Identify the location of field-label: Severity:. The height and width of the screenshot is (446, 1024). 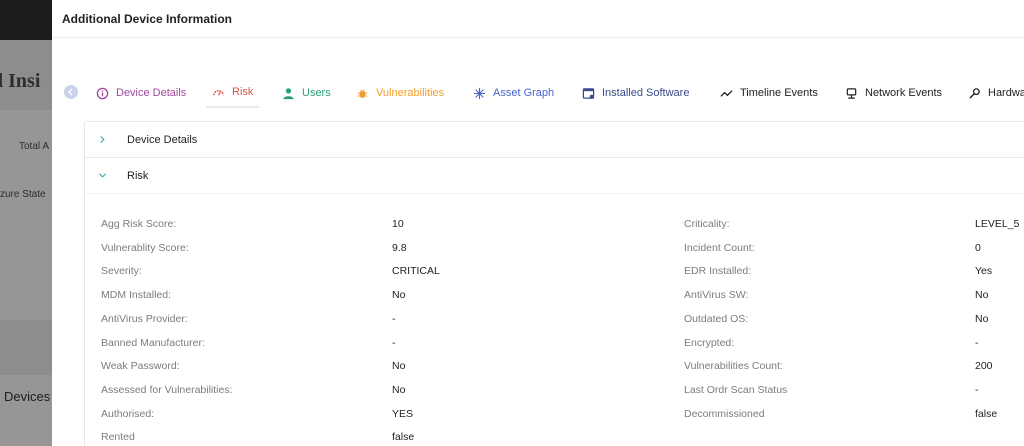
(121, 271).